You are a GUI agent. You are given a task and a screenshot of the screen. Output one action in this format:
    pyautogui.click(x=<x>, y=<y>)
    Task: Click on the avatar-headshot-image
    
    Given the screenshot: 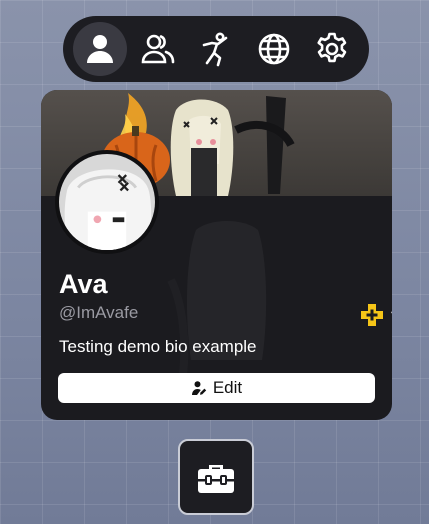 What is the action you would take?
    pyautogui.click(x=107, y=202)
    